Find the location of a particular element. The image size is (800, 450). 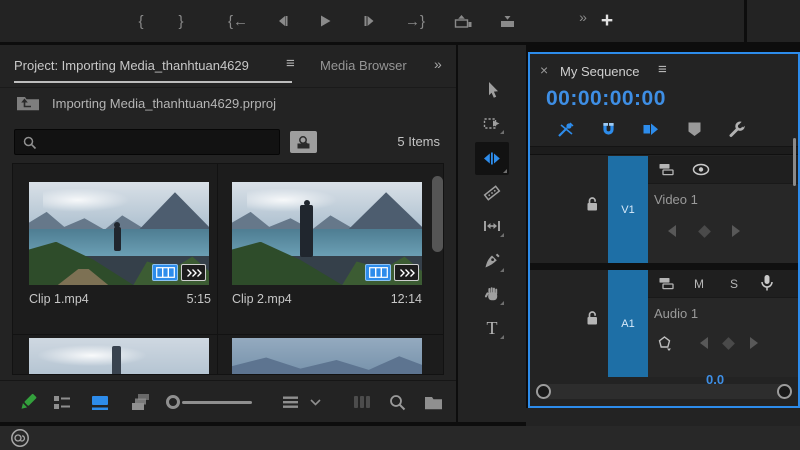

clip2-thumbnail is located at coordinates (327, 233).